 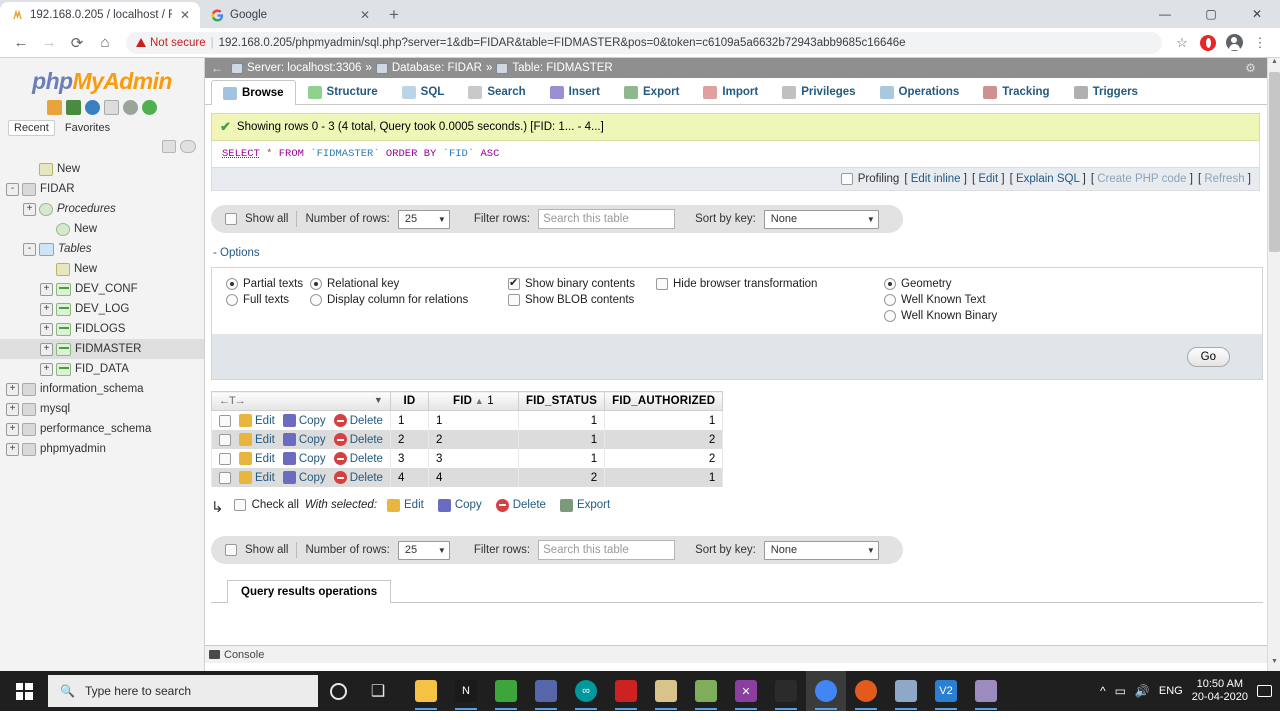 I want to click on cell-id: 3, so click(x=409, y=458).